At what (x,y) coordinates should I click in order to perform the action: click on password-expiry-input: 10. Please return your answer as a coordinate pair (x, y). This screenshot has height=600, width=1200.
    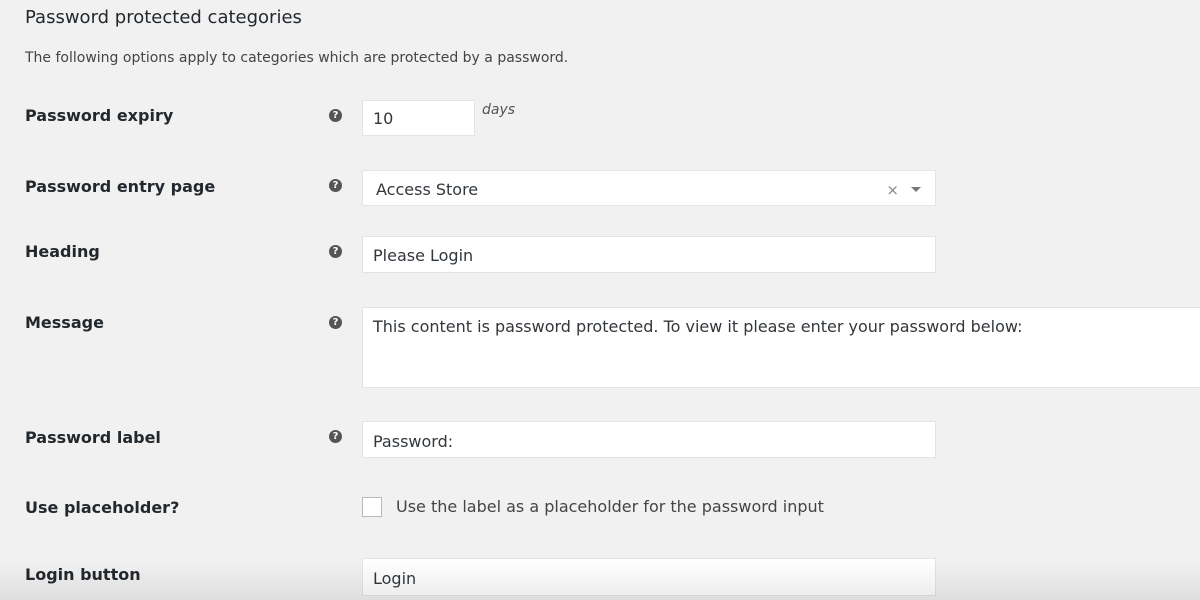
    Looking at the image, I should click on (418, 118).